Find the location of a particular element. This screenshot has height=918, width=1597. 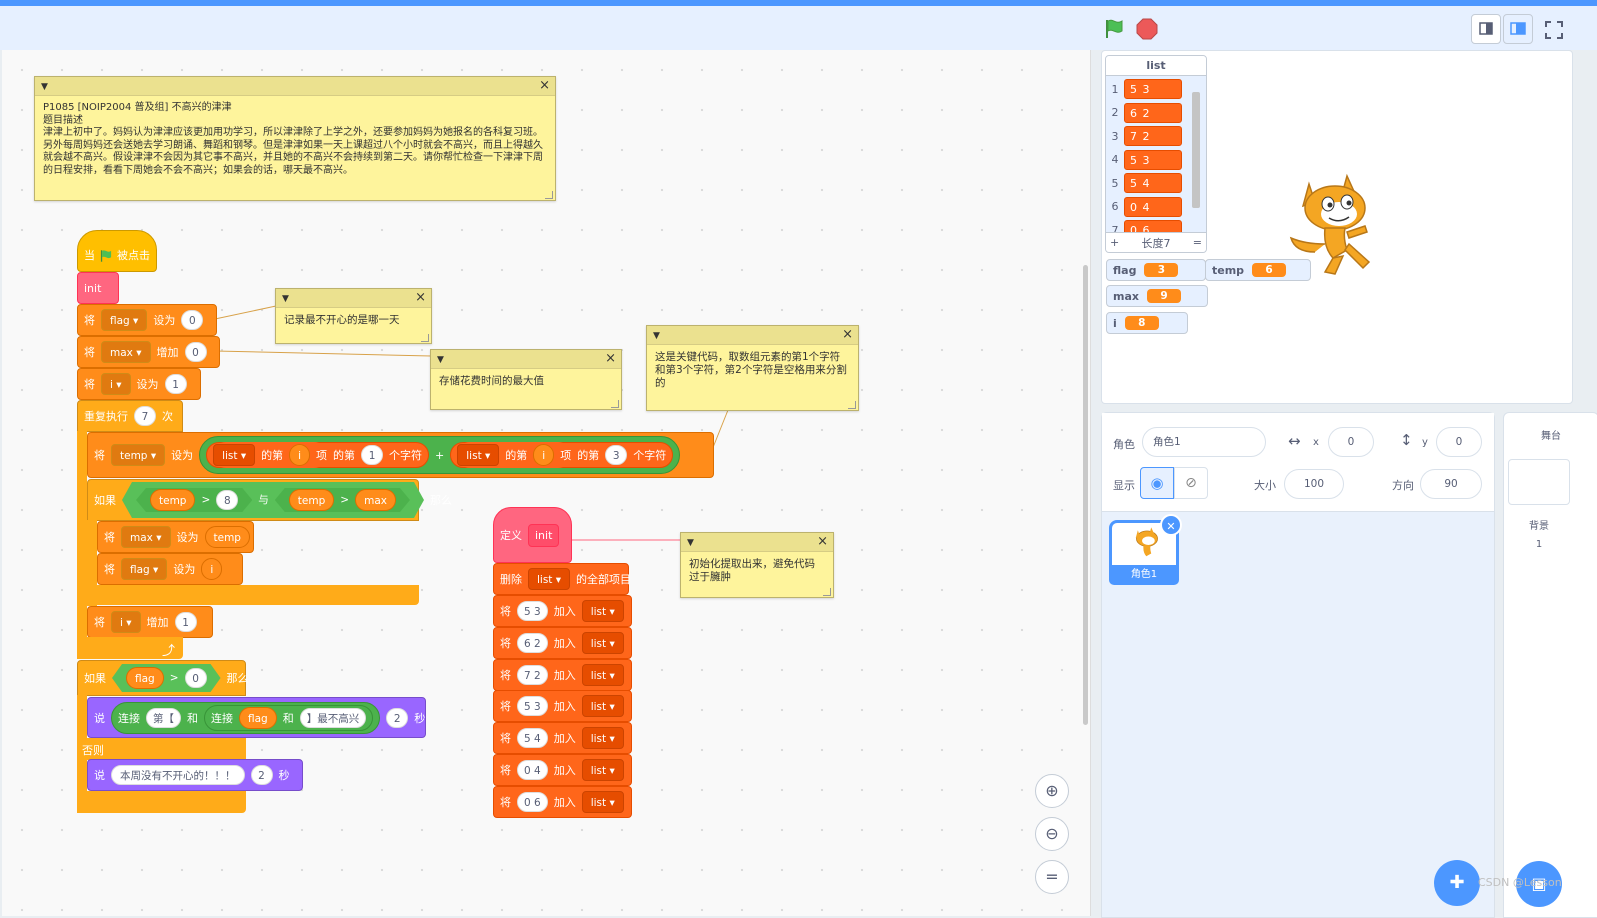

workspace-scrollbar is located at coordinates (1085, 495).